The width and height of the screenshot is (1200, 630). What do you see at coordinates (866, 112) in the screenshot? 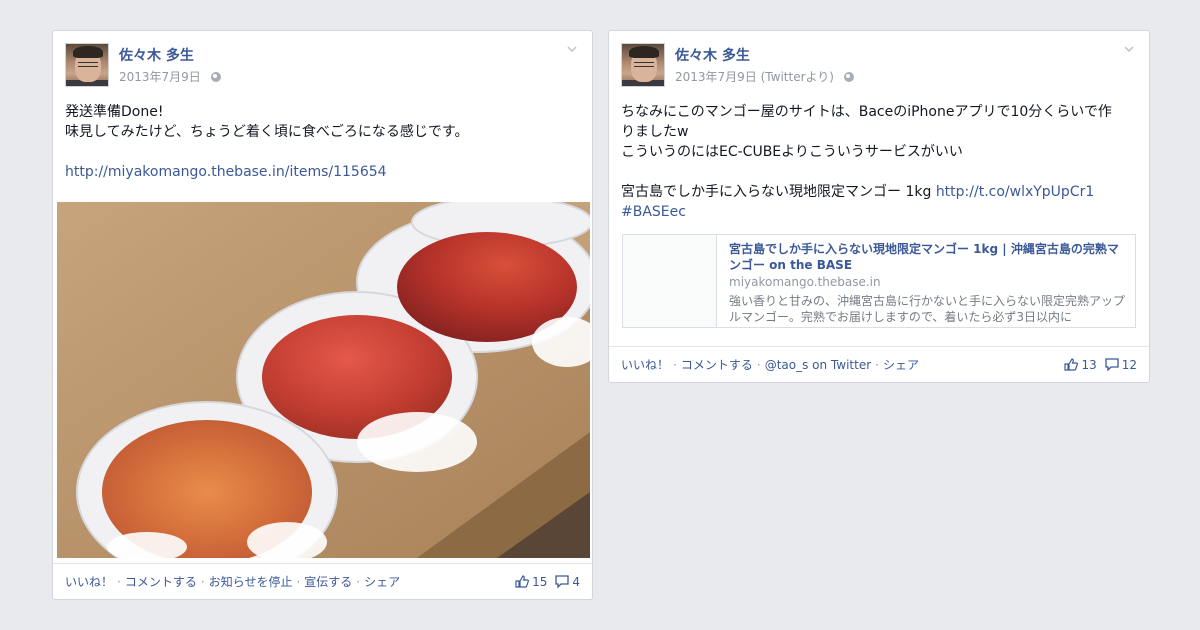
I see `post-line: ちなみにこのマンゴー屋のサイトは、BaceのiPhoneアプリで10分くらいで作` at bounding box center [866, 112].